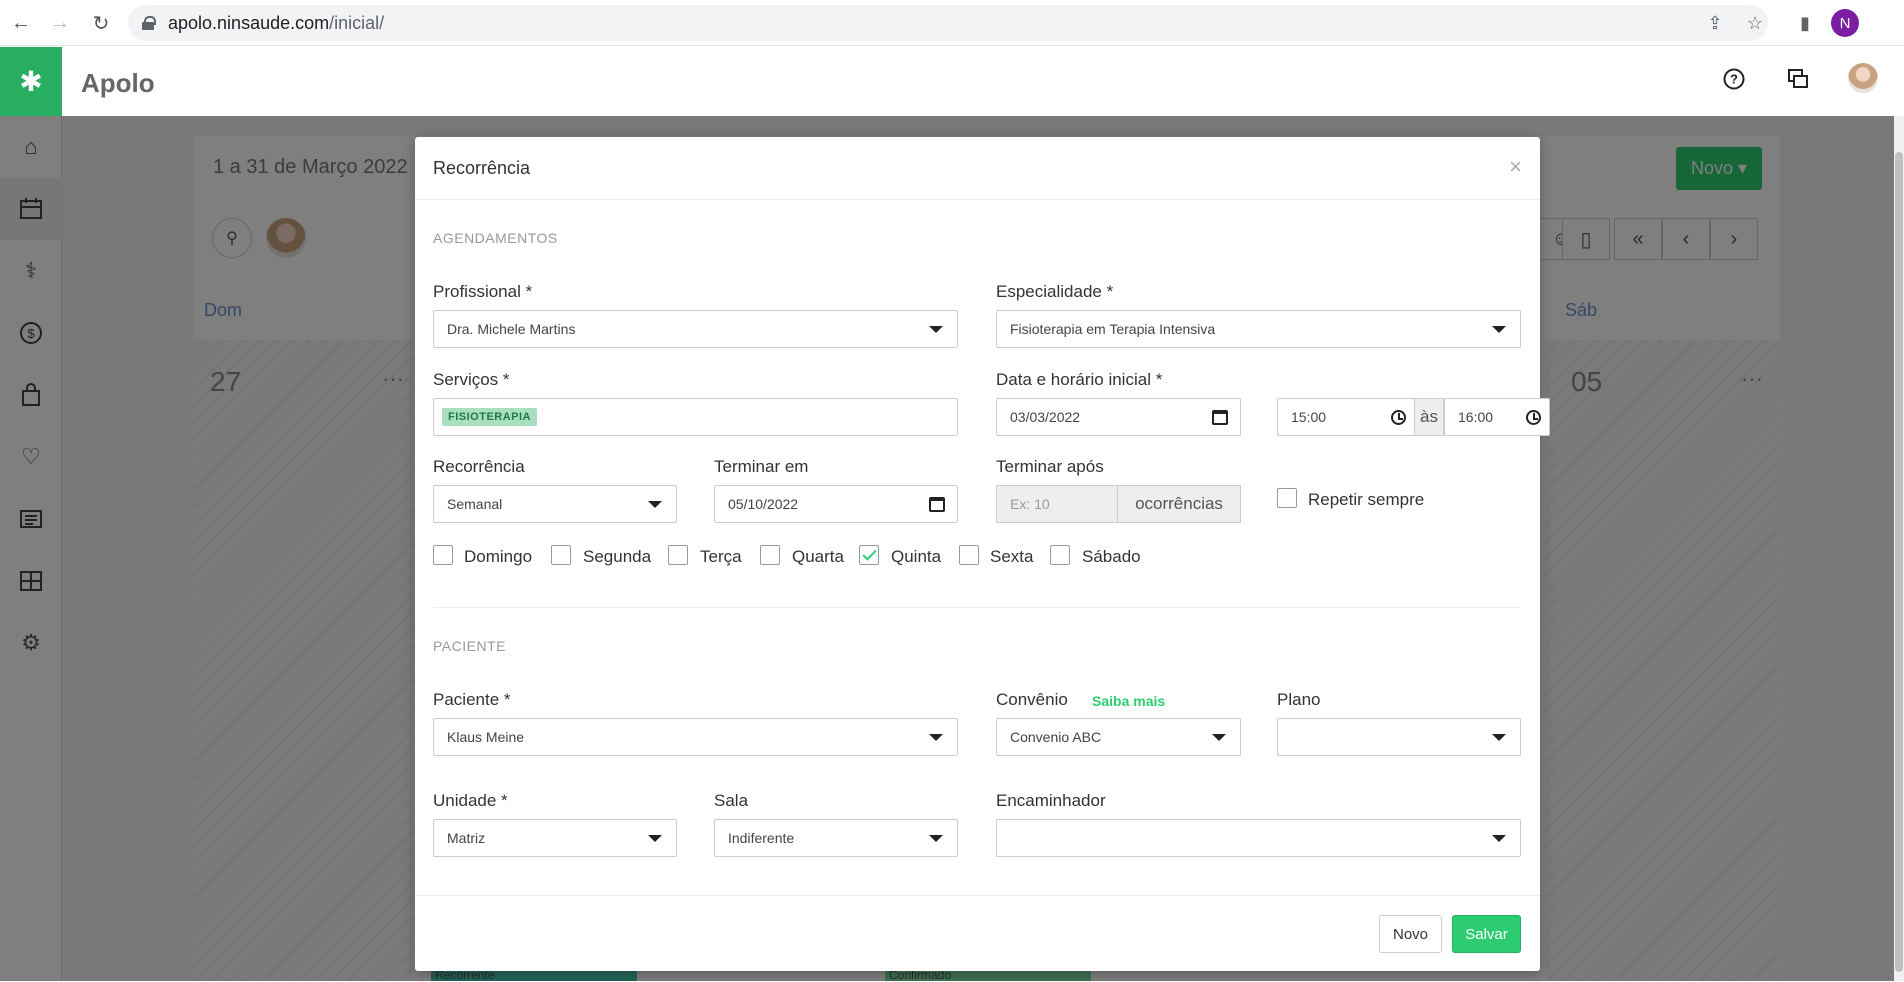  What do you see at coordinates (486, 737) in the screenshot?
I see `patient-value: Klaus Meine` at bounding box center [486, 737].